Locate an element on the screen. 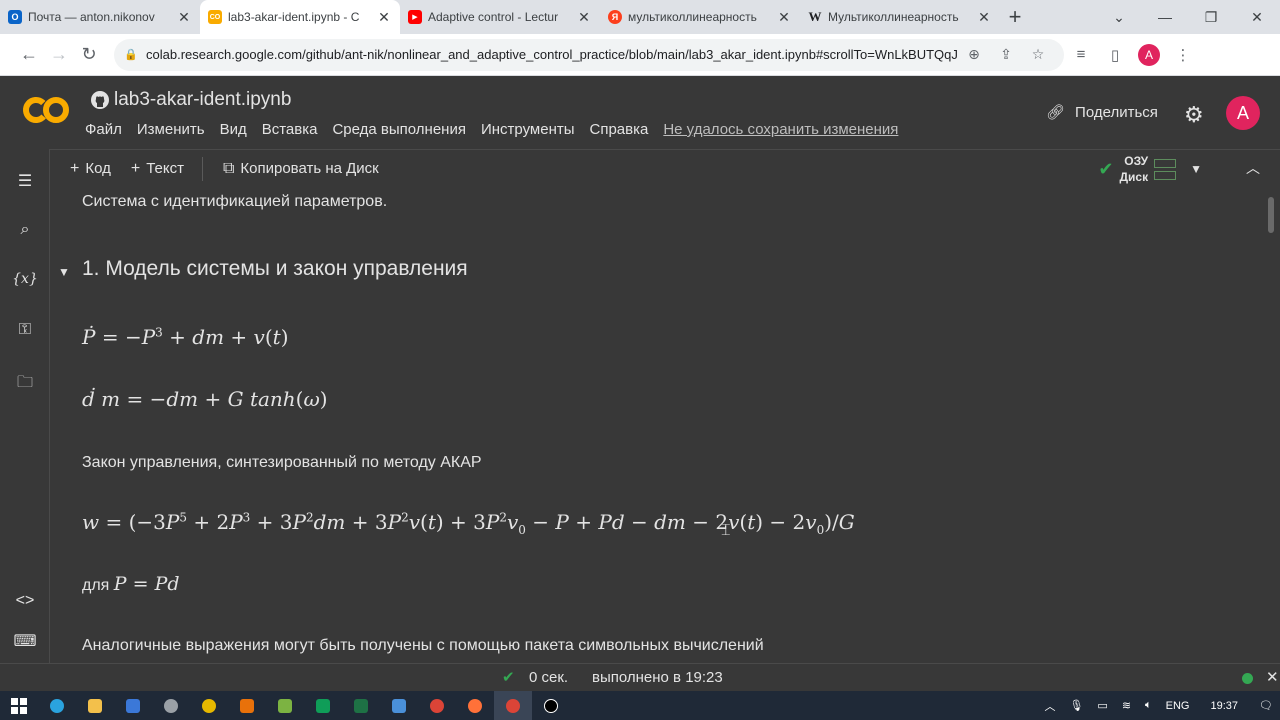 The width and height of the screenshot is (1280, 720). chrome-dev-icon is located at coordinates (209, 705).